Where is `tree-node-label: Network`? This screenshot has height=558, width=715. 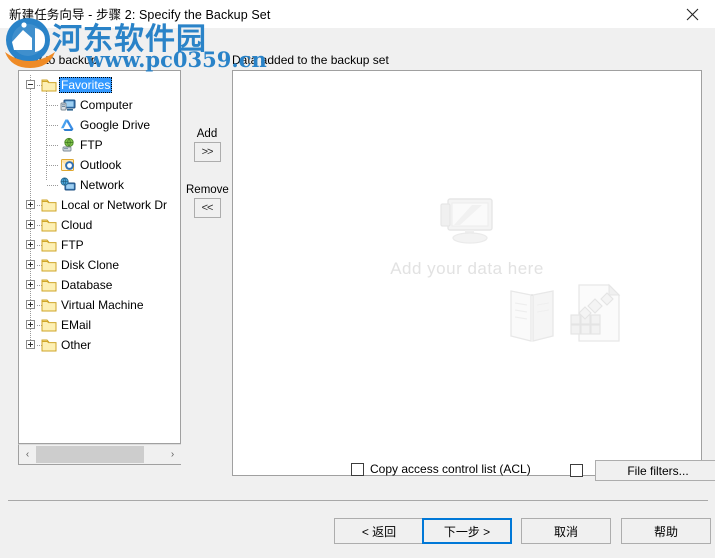 tree-node-label: Network is located at coordinates (102, 185).